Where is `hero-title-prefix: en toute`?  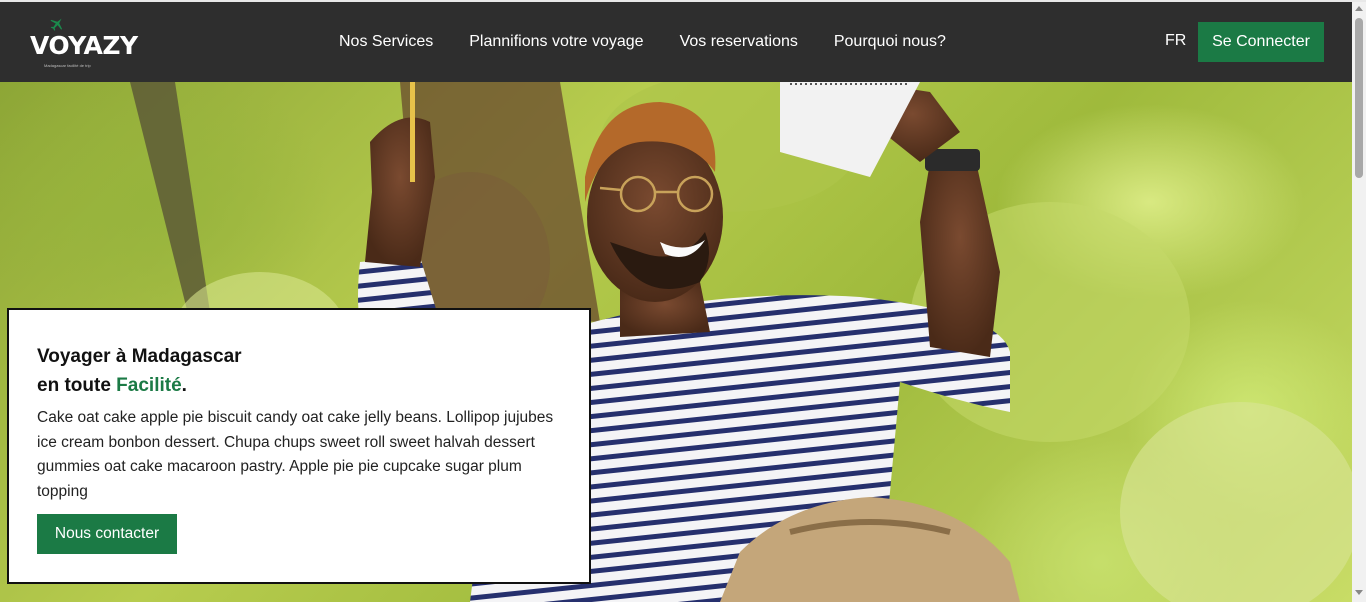 hero-title-prefix: en toute is located at coordinates (74, 385).